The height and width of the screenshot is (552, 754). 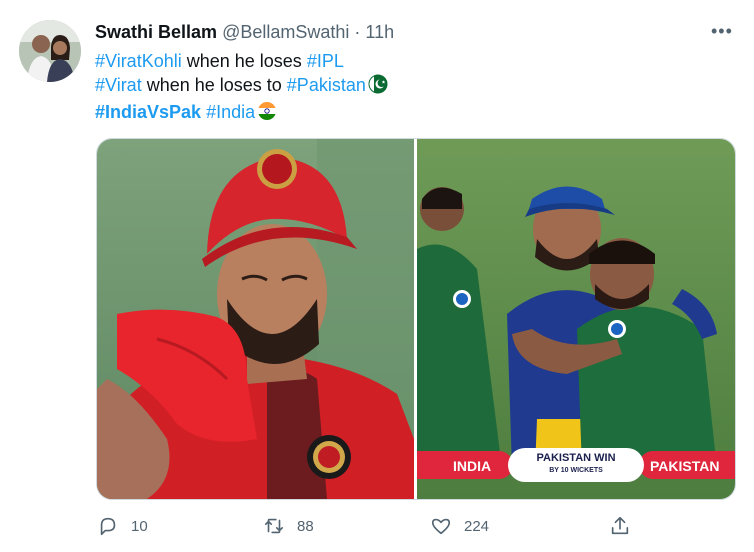 I want to click on tweet-line-1: #ViratKohli when he loses #IPL, so click(x=241, y=61).